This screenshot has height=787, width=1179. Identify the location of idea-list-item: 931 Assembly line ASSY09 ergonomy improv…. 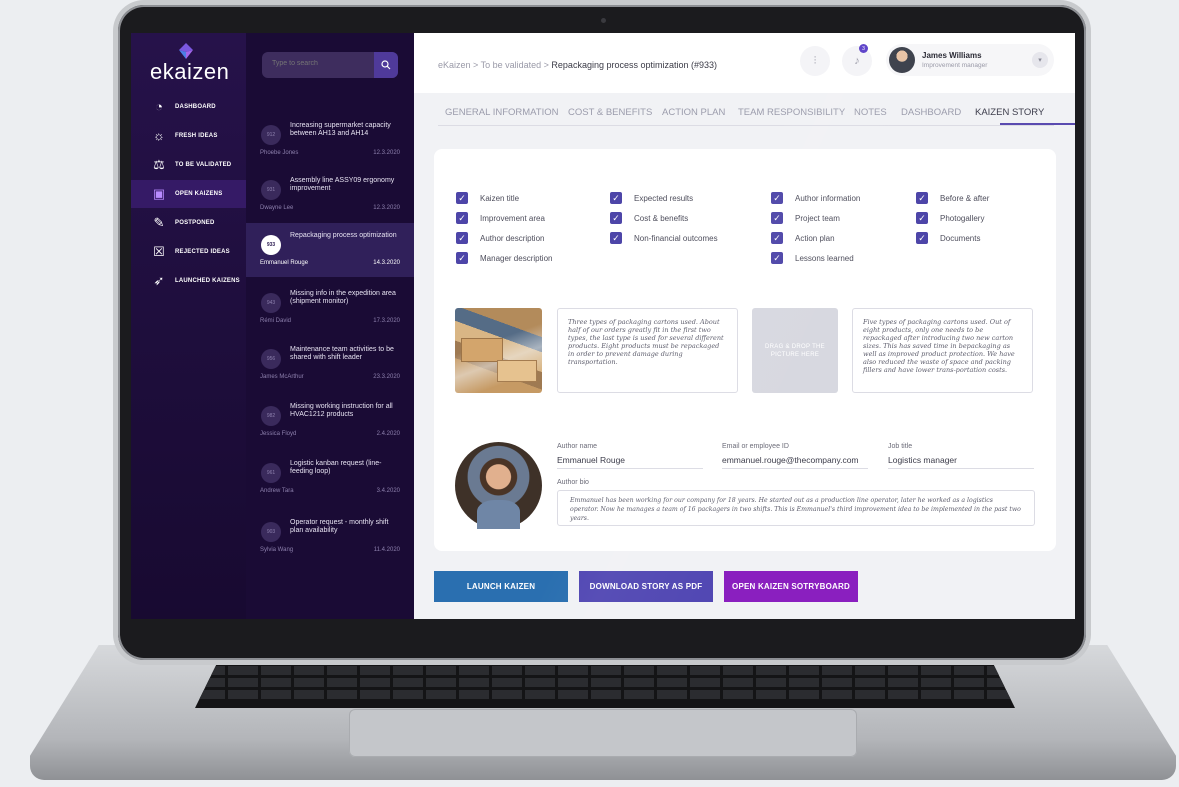
(330, 195).